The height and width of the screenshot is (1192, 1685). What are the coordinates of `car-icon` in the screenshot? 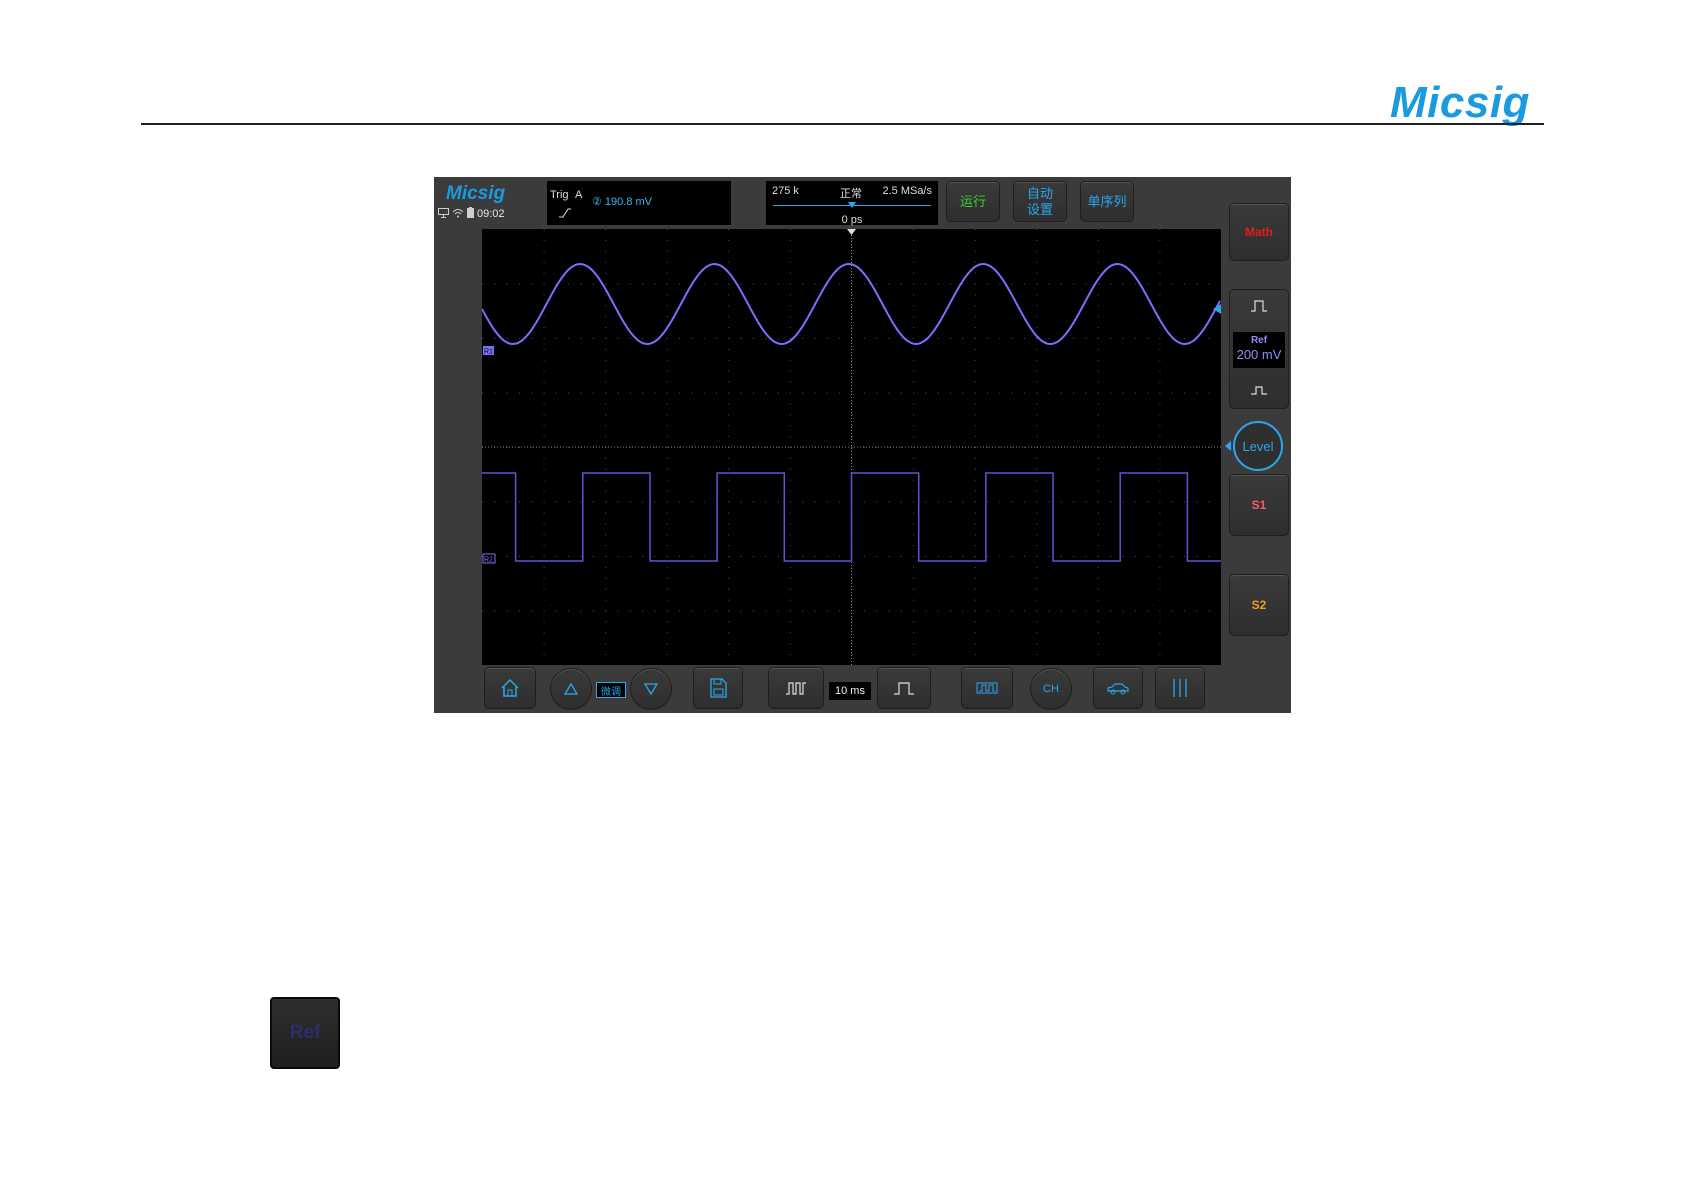 It's located at (1118, 689).